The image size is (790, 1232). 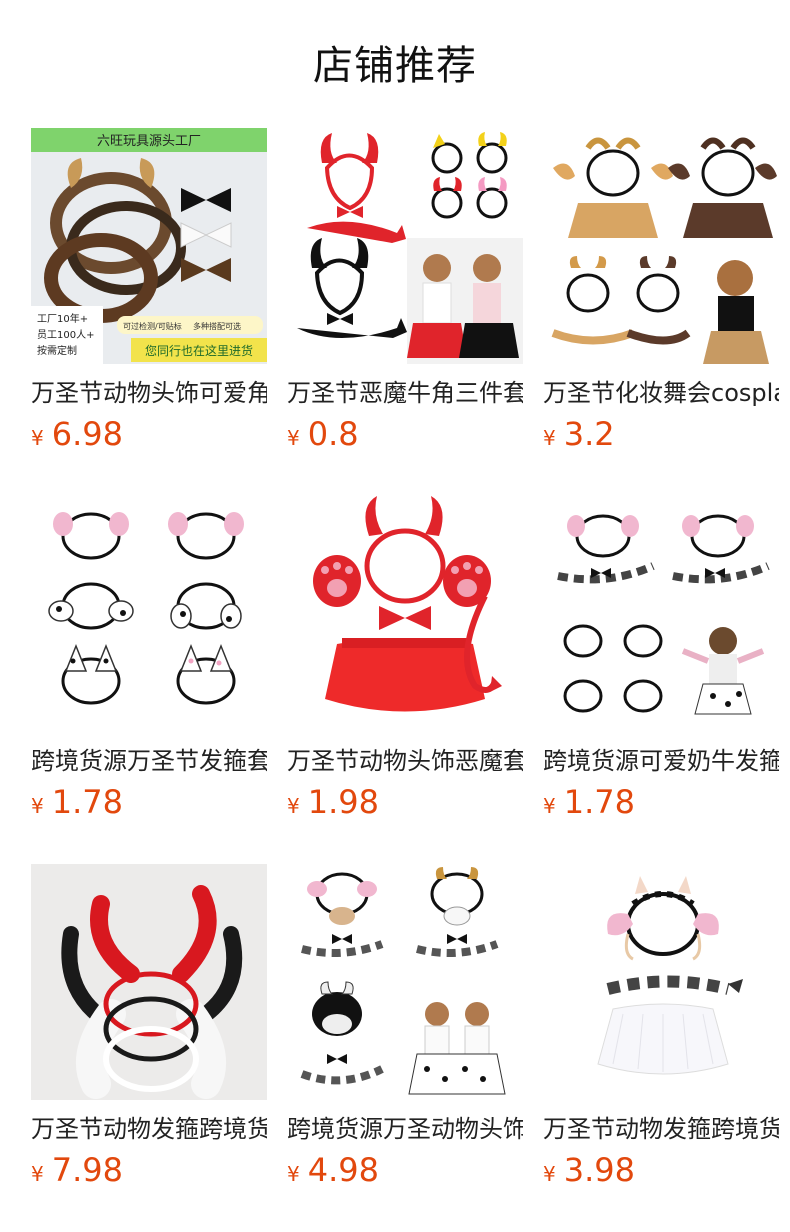 I want to click on product-card: 万圣节动物发箍跨境货源 ¥ 3.98, so click(x=661, y=1048).